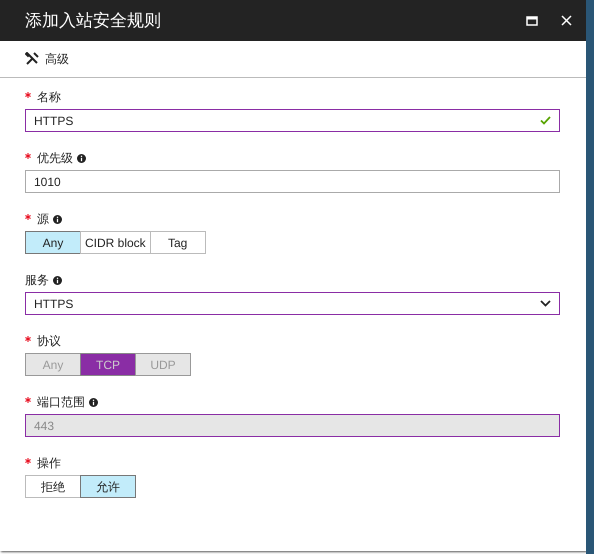 Image resolution: width=594 pixels, height=554 pixels. I want to click on tools-icon, so click(32, 59).